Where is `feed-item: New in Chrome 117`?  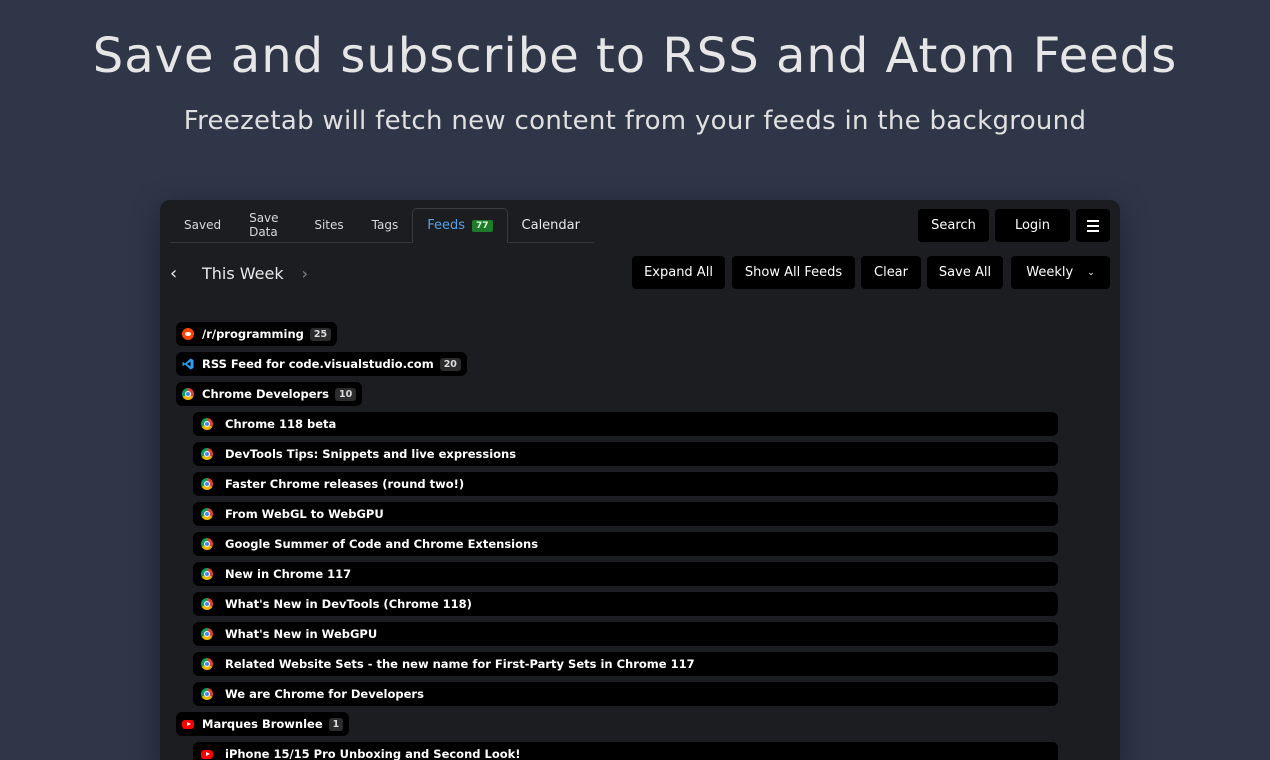 feed-item: New in Chrome 117 is located at coordinates (625, 574).